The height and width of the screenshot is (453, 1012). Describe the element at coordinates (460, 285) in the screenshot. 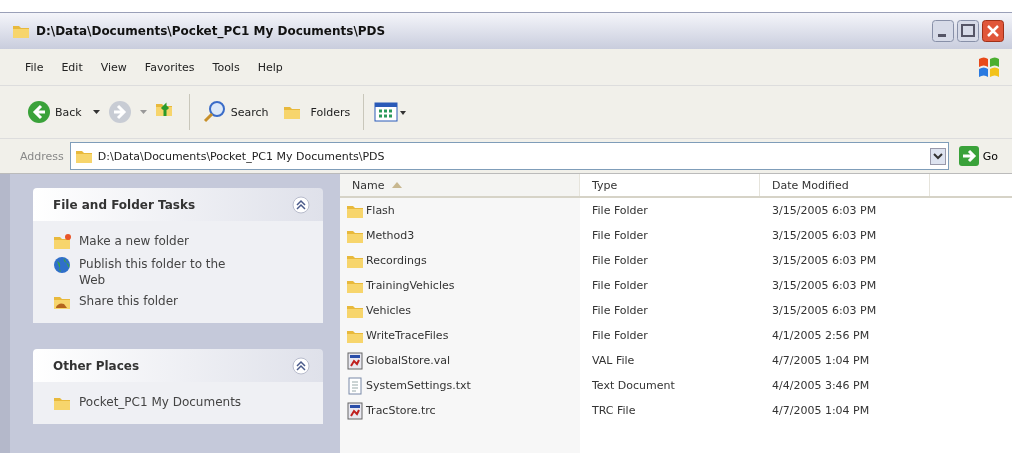

I see `file-name: TrainingVehicles` at that location.